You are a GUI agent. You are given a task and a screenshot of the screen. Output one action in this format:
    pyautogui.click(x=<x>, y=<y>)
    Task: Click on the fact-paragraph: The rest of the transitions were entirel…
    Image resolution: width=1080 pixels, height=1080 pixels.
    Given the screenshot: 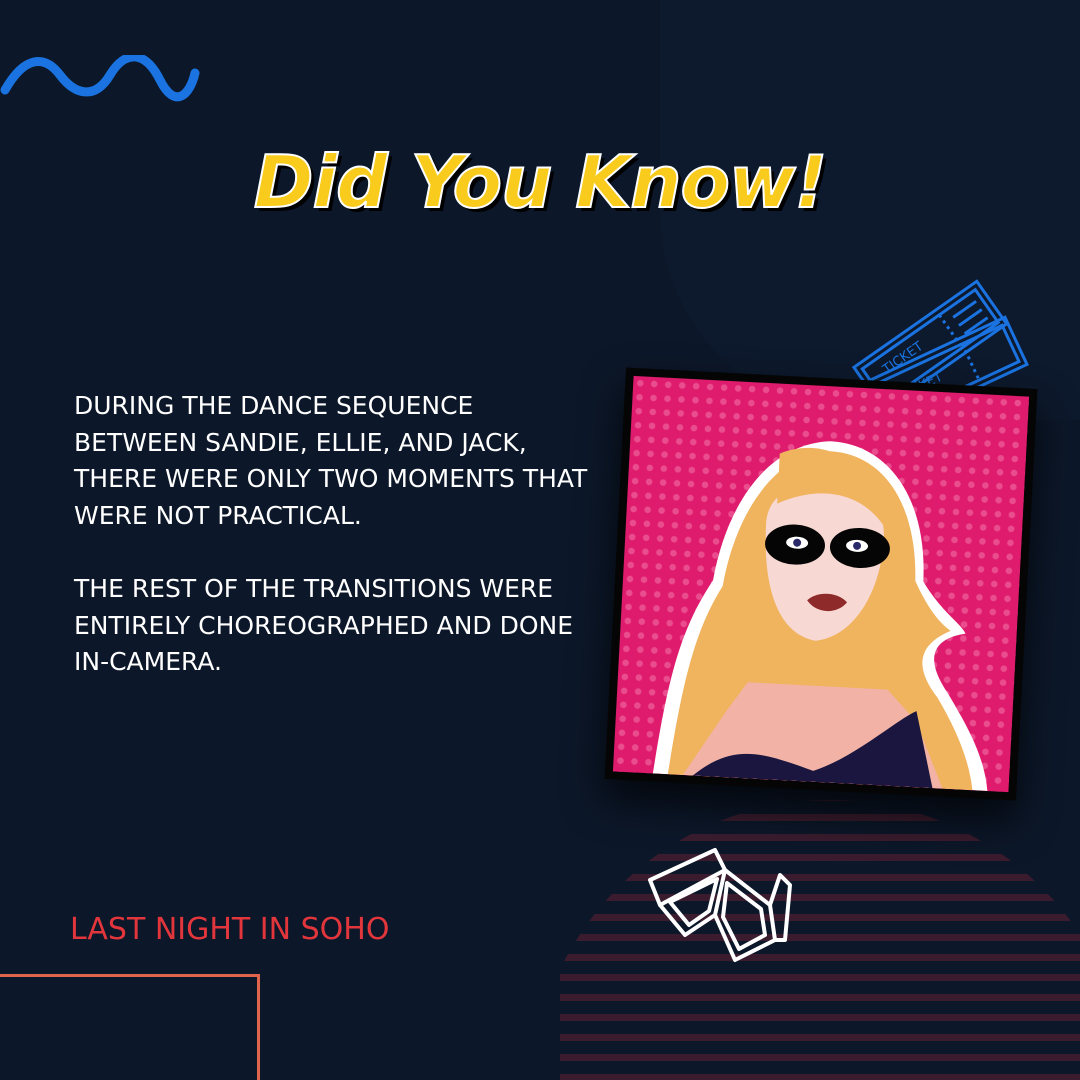 What is the action you would take?
    pyautogui.click(x=324, y=625)
    